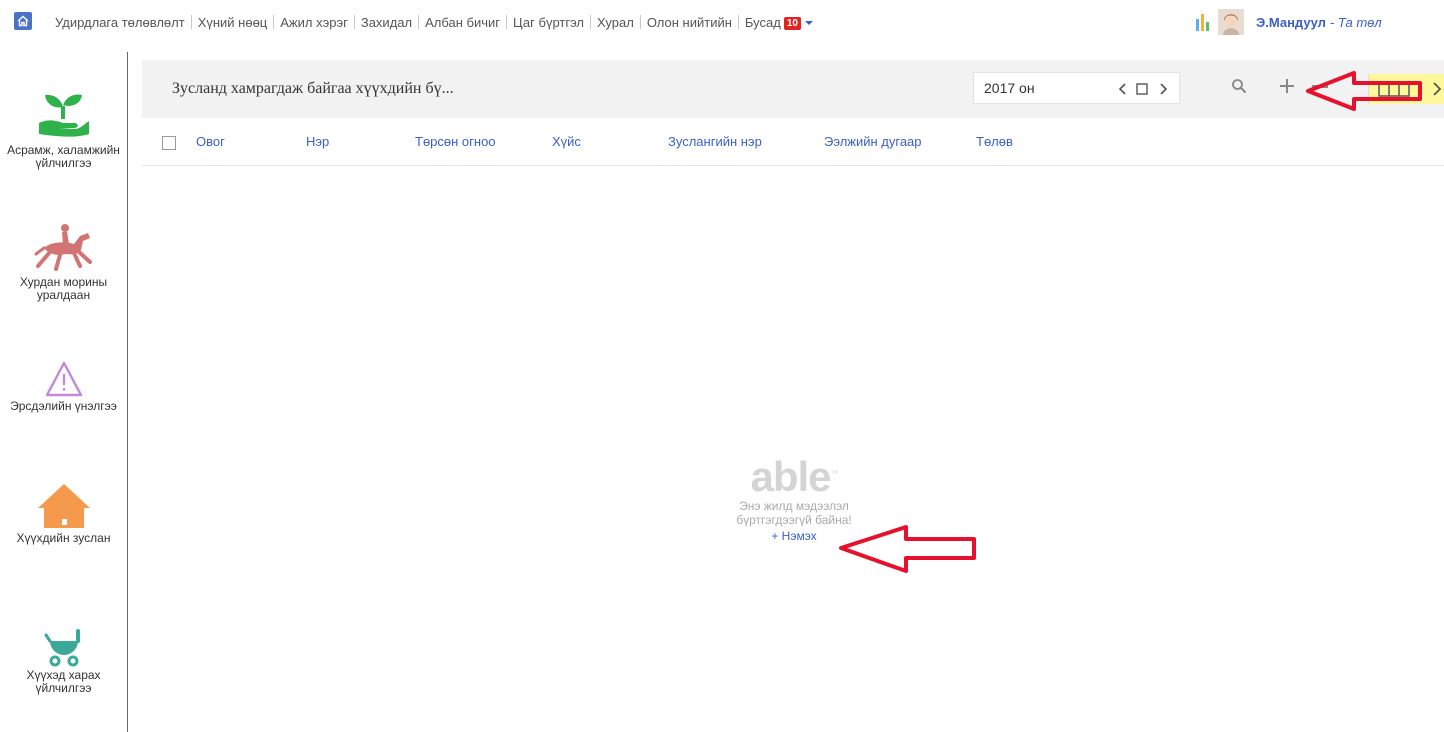 This screenshot has height=732, width=1444. I want to click on nav-item-affairs: Ажил хэрэг, so click(314, 22).